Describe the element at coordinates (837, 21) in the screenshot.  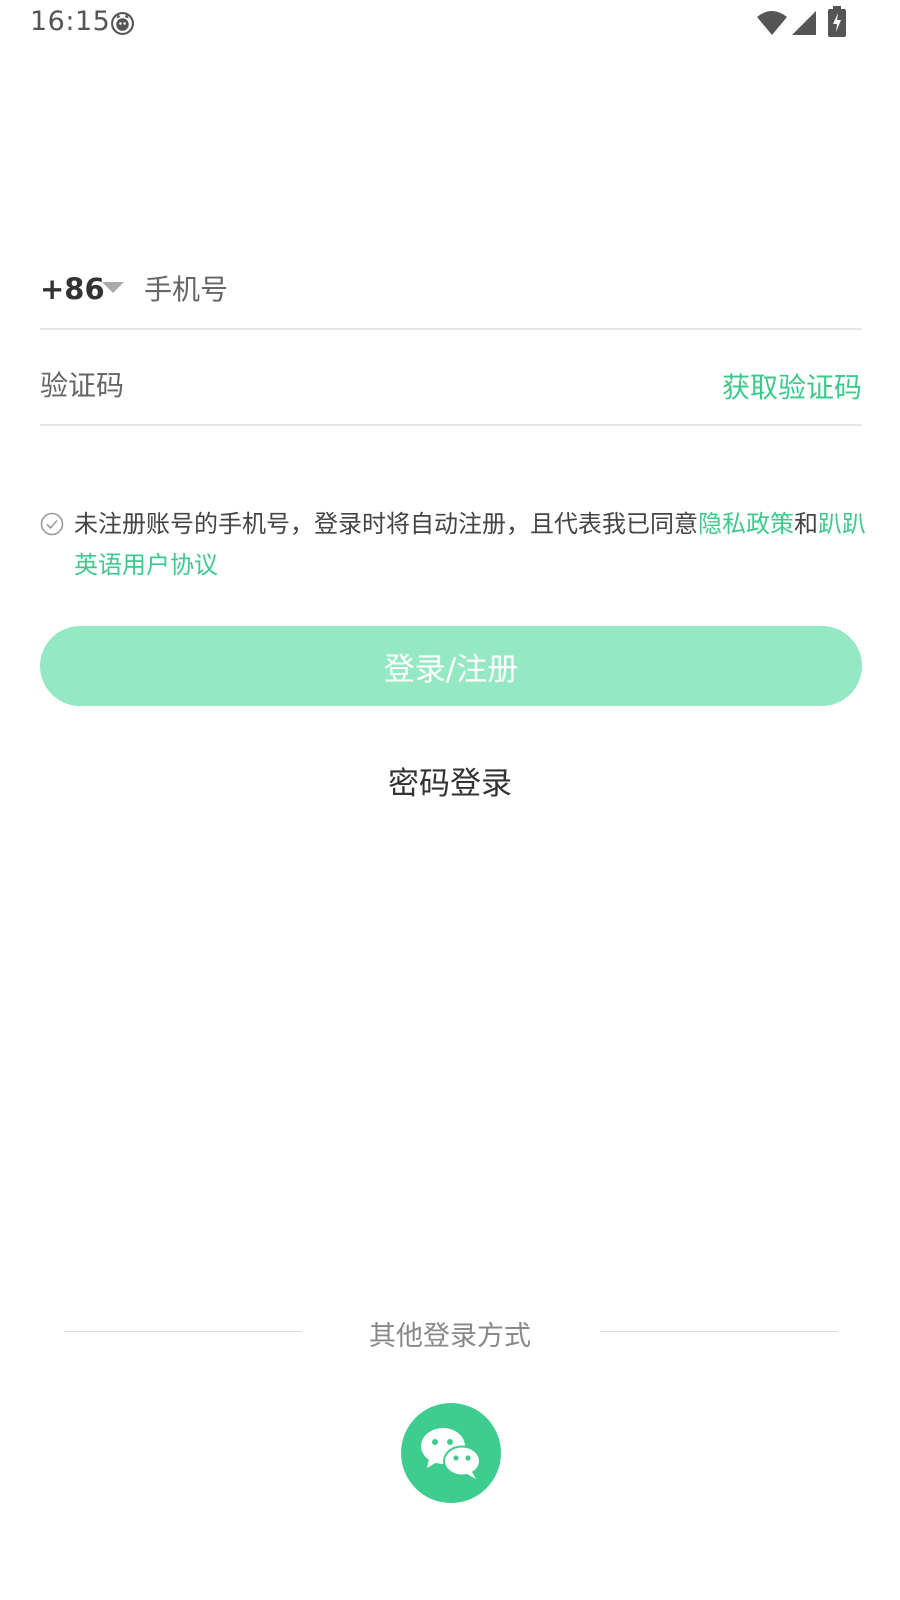
I see `battery-charging-icon` at that location.